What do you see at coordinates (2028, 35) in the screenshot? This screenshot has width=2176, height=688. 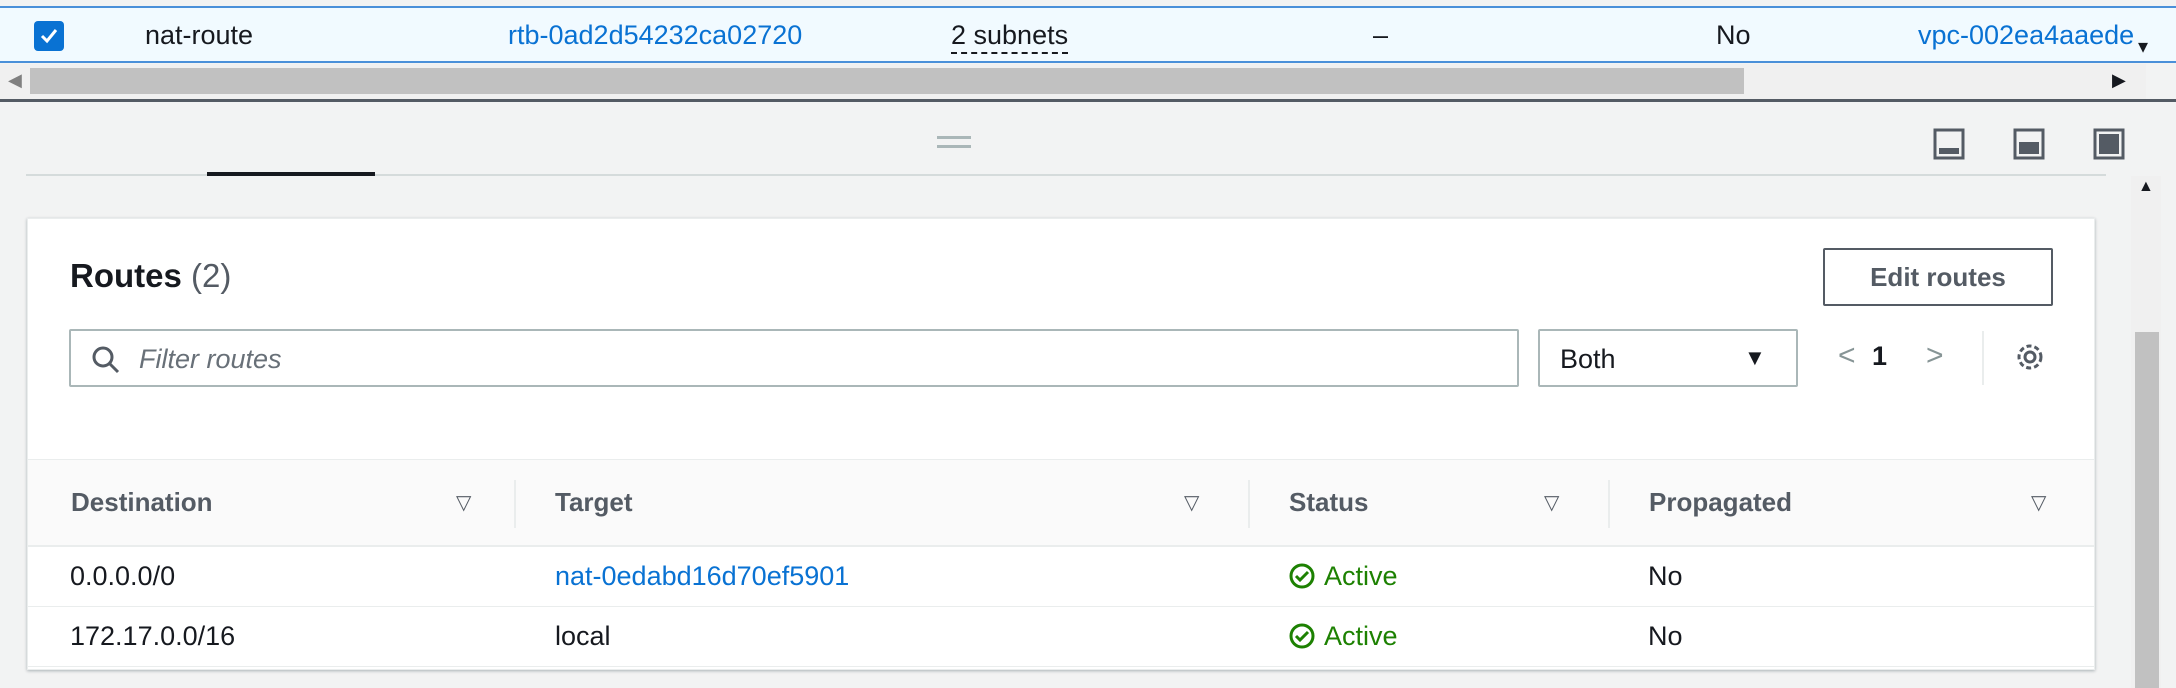 I see `vpc-id-link: vpc-002ea4aaede` at bounding box center [2028, 35].